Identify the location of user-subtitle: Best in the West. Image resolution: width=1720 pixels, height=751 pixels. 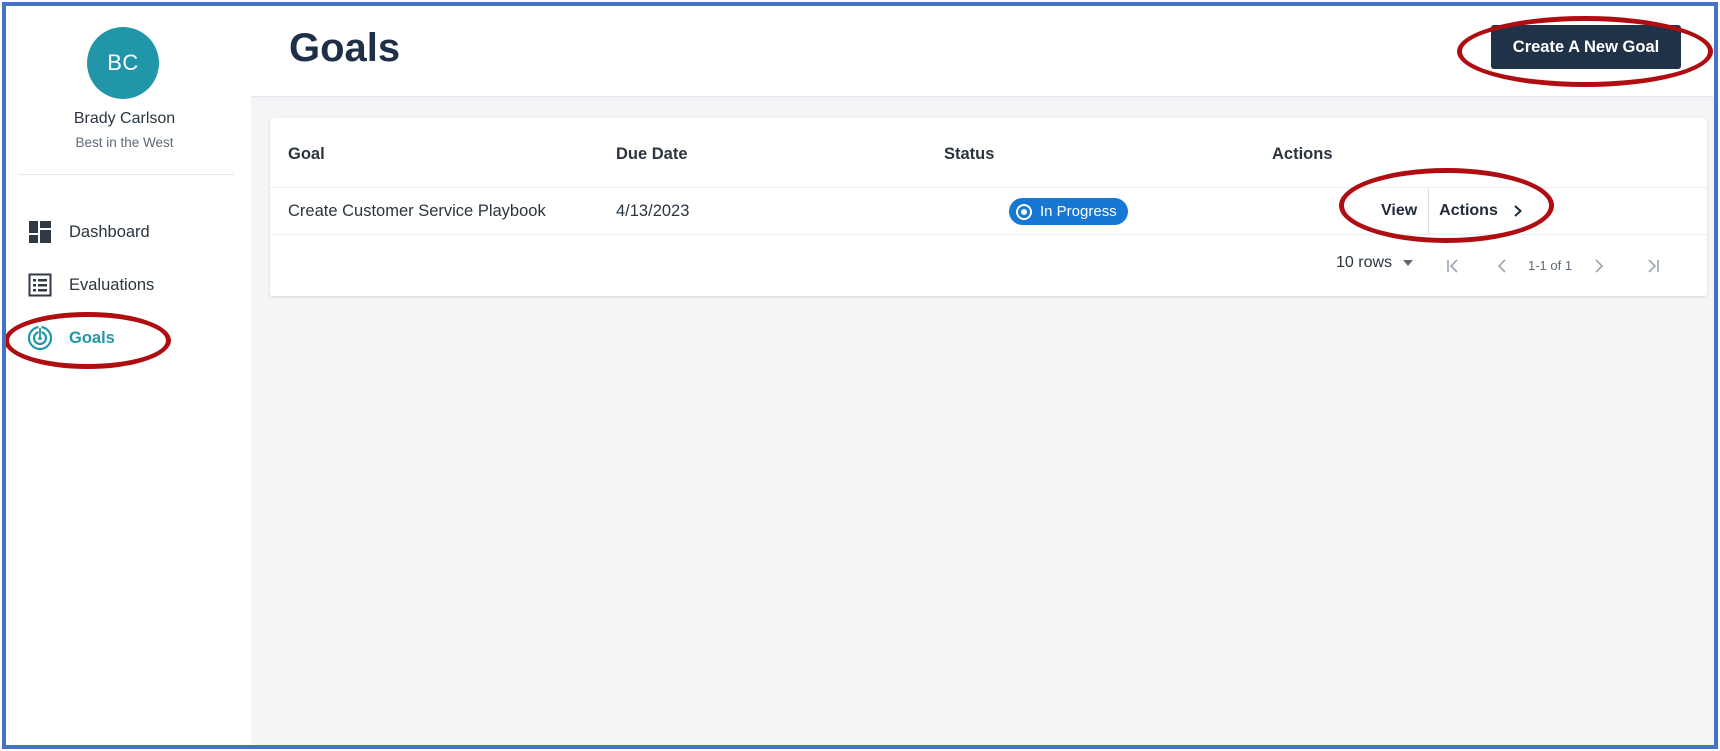
(124, 142).